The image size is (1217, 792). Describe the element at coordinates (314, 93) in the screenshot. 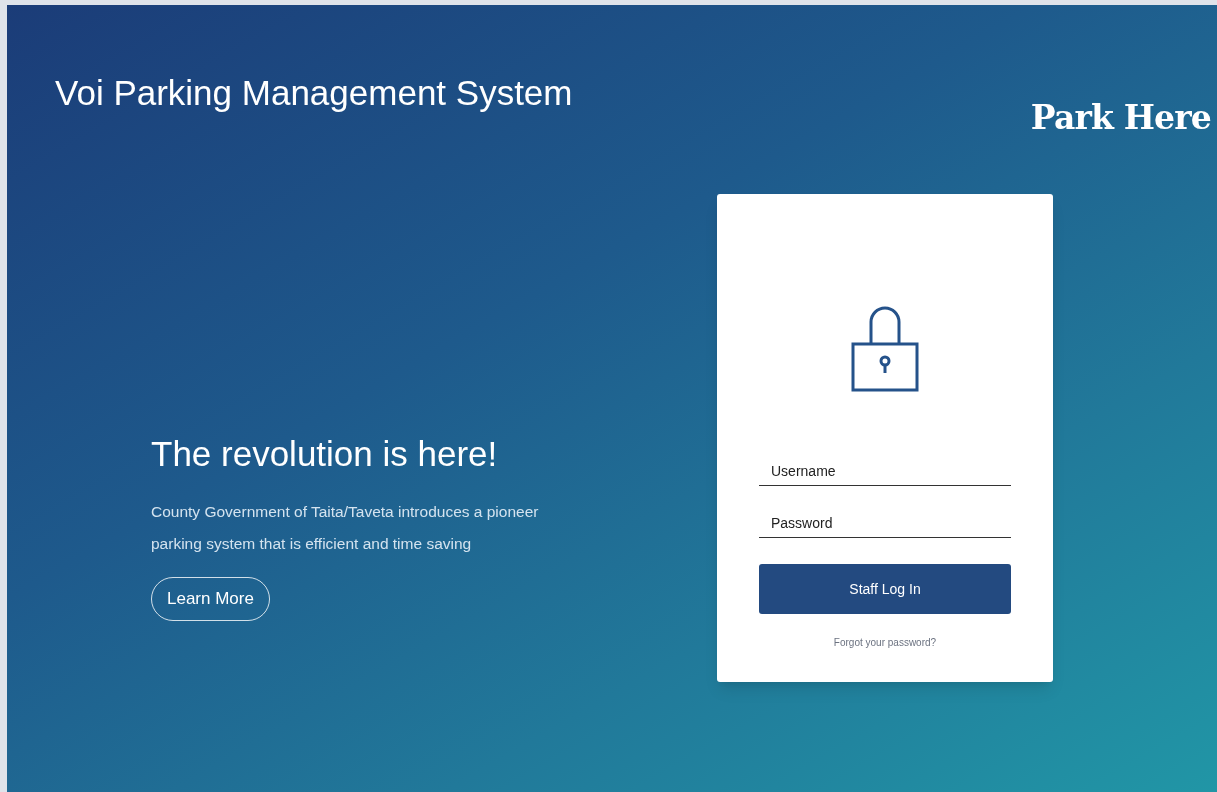

I see `site-title: Voi Parking Management System` at that location.